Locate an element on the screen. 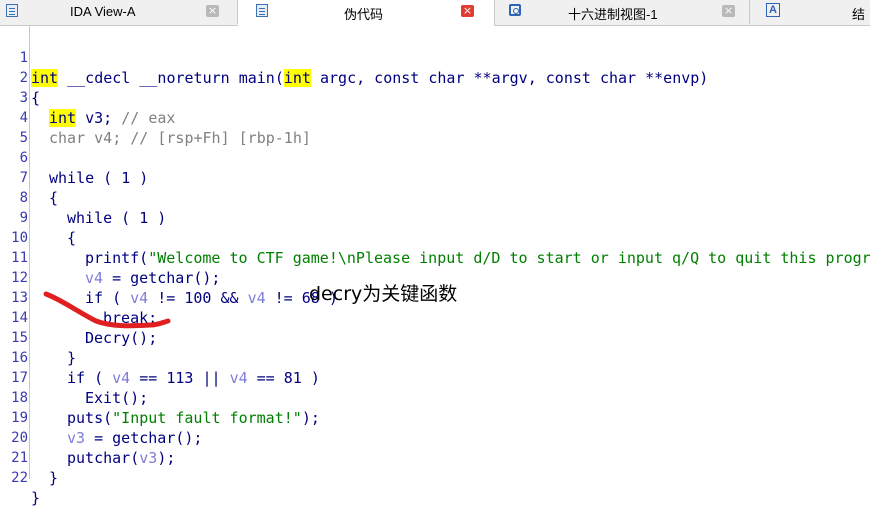 Image resolution: width=870 pixels, height=528 pixels. code-line: 9 { is located at coordinates (38, 217).